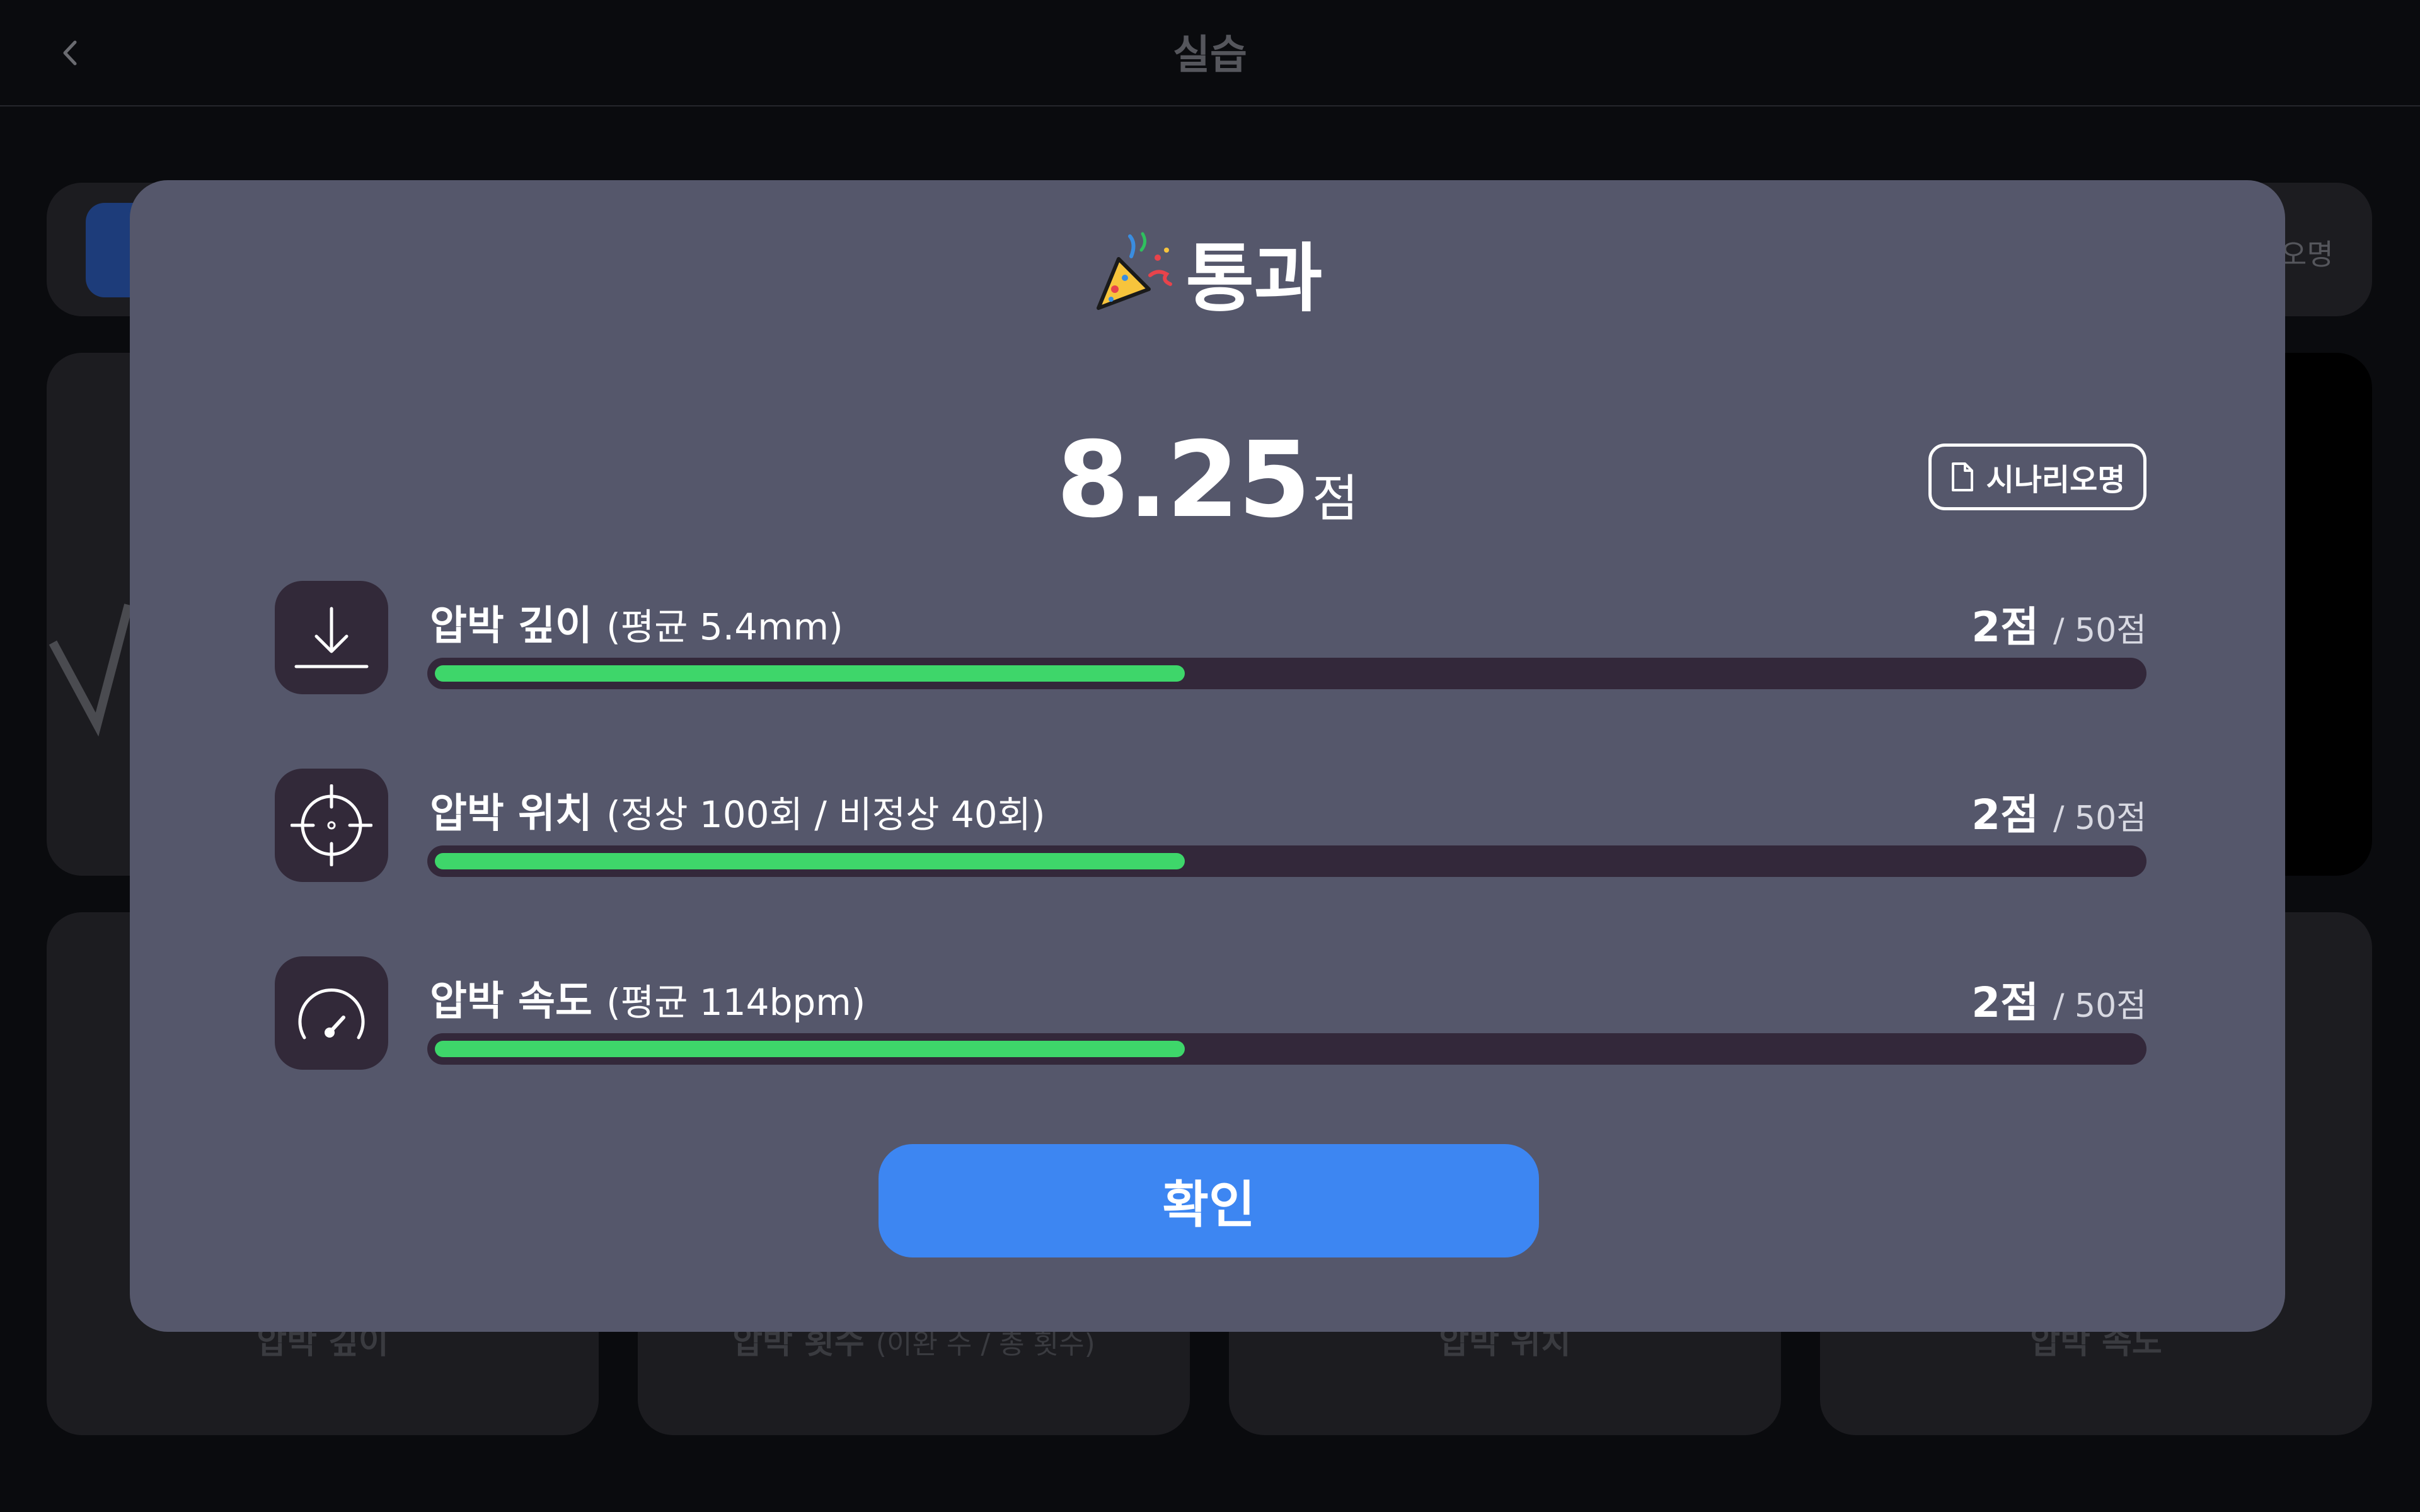  I want to click on metric-label: 압박 깊이 (평균 5.4mm), so click(636, 622).